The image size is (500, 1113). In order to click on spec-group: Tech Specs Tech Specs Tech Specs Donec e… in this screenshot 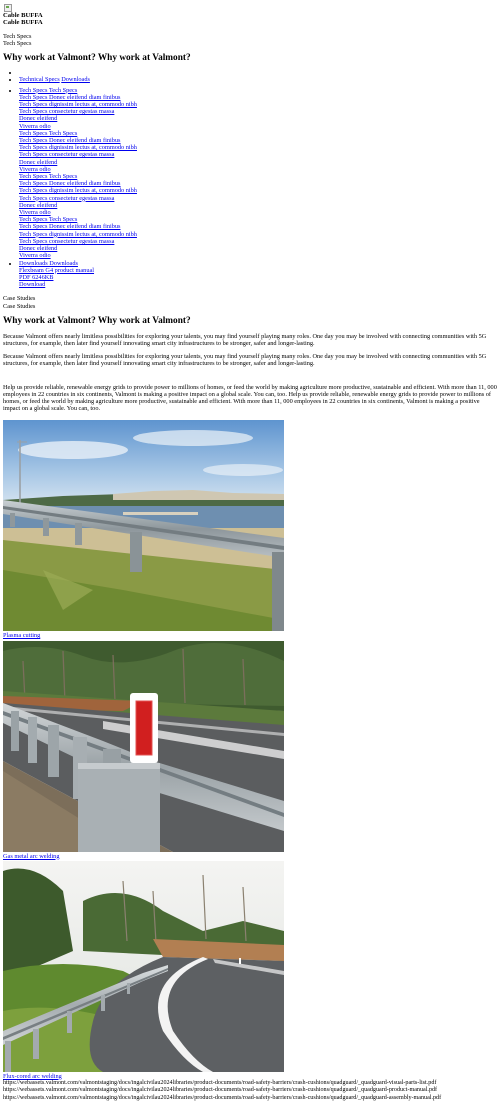, I will do `click(258, 173)`.